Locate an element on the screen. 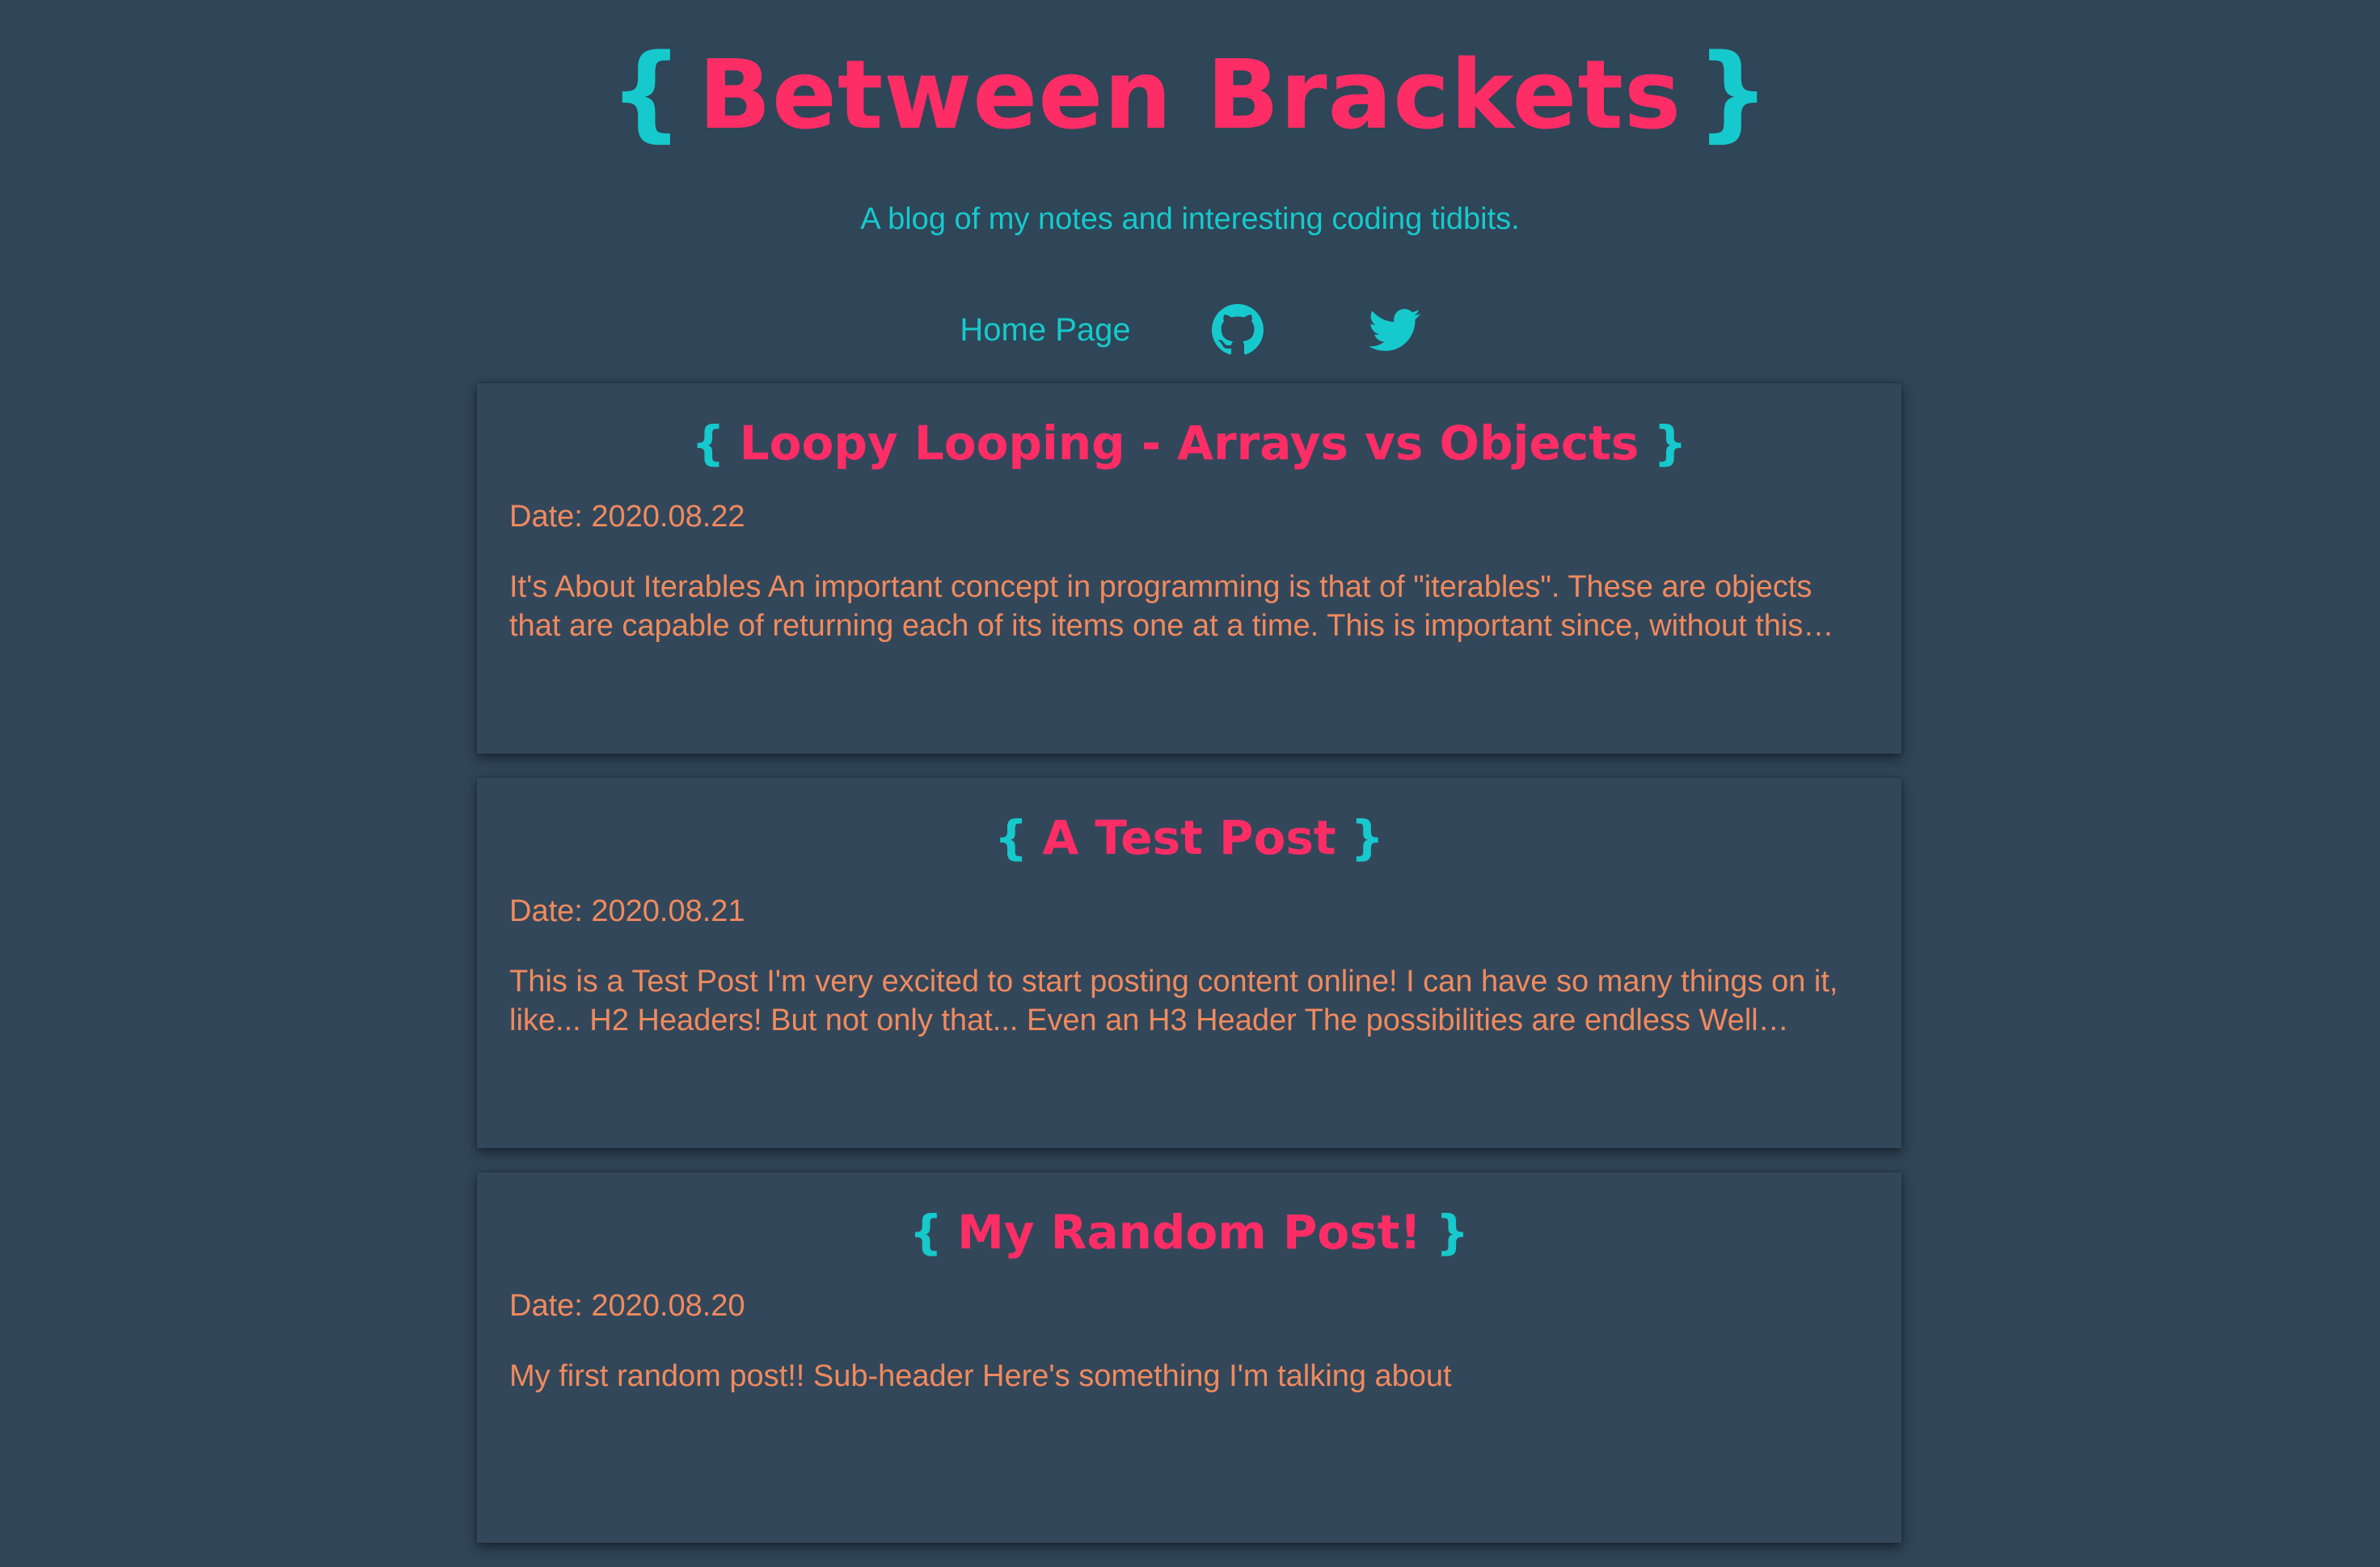 The height and width of the screenshot is (1567, 2380). post-title: { Loopy Looping - Arrays vs Objects} is located at coordinates (1189, 443).